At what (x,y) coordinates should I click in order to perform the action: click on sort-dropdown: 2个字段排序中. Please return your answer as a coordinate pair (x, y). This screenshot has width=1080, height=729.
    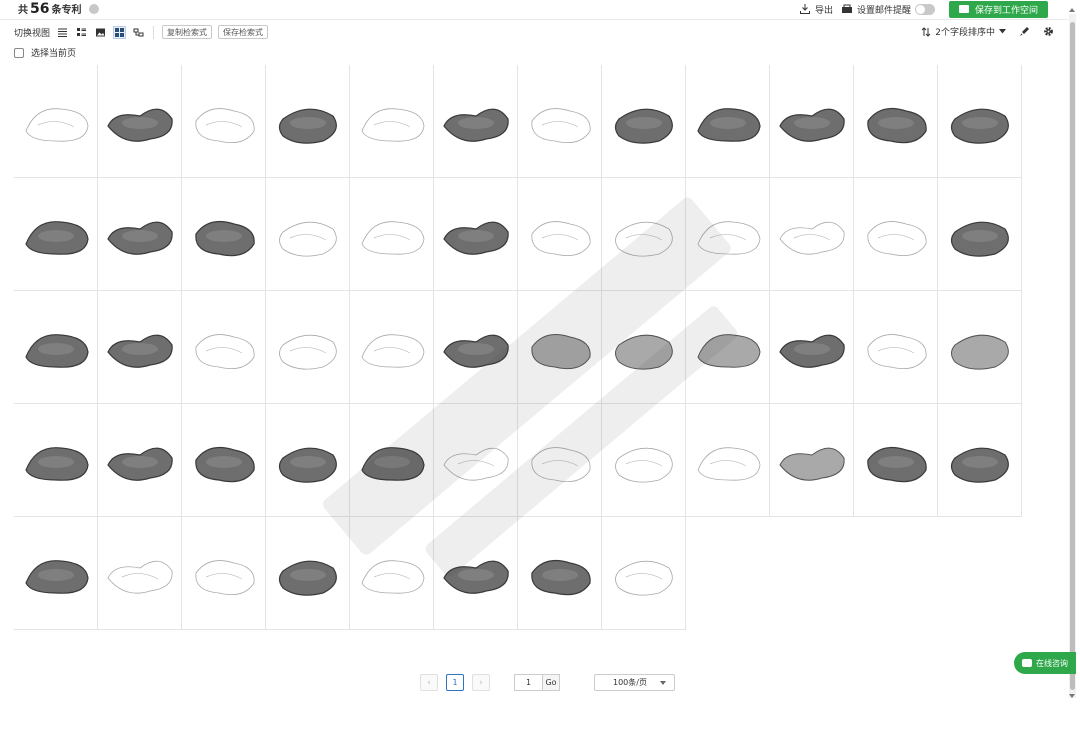
    Looking at the image, I should click on (963, 31).